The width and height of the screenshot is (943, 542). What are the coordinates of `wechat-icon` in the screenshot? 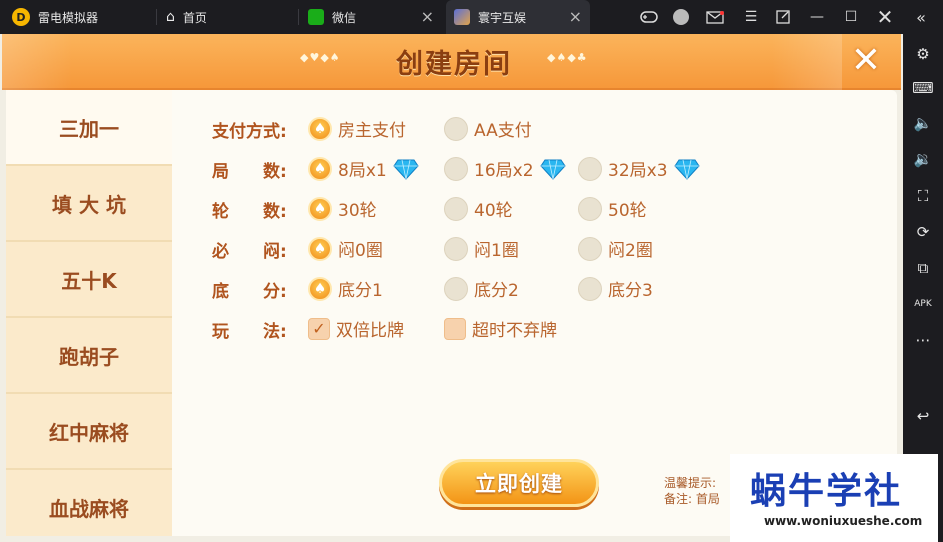 It's located at (316, 17).